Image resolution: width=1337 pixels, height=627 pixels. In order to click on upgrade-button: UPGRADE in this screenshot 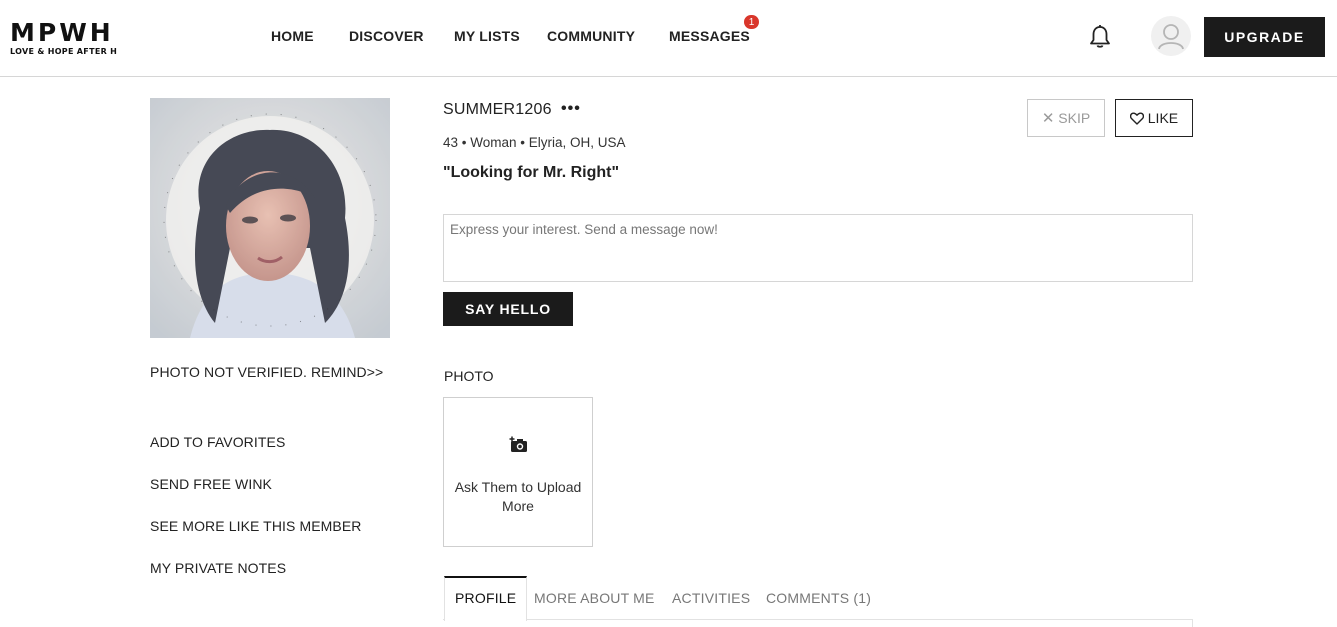, I will do `click(1264, 37)`.